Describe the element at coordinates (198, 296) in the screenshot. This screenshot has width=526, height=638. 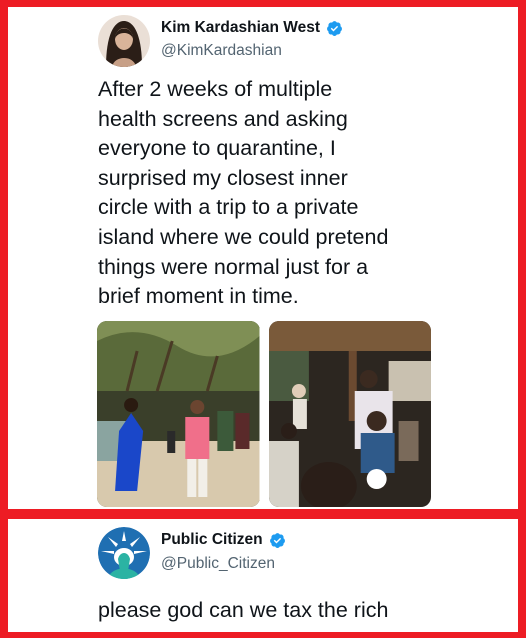
I see `tweet-text-line: brief moment in time.` at that location.